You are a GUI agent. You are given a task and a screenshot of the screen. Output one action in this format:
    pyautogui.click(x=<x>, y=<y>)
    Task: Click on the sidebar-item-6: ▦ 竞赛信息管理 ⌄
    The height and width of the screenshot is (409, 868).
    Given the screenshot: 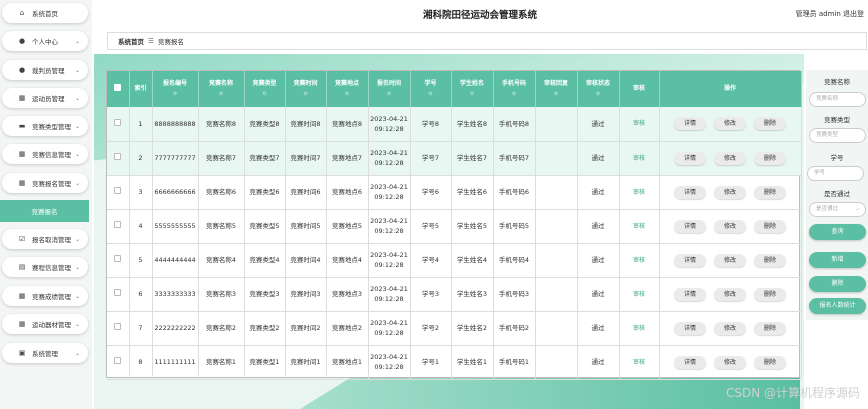 What is the action you would take?
    pyautogui.click(x=45, y=154)
    